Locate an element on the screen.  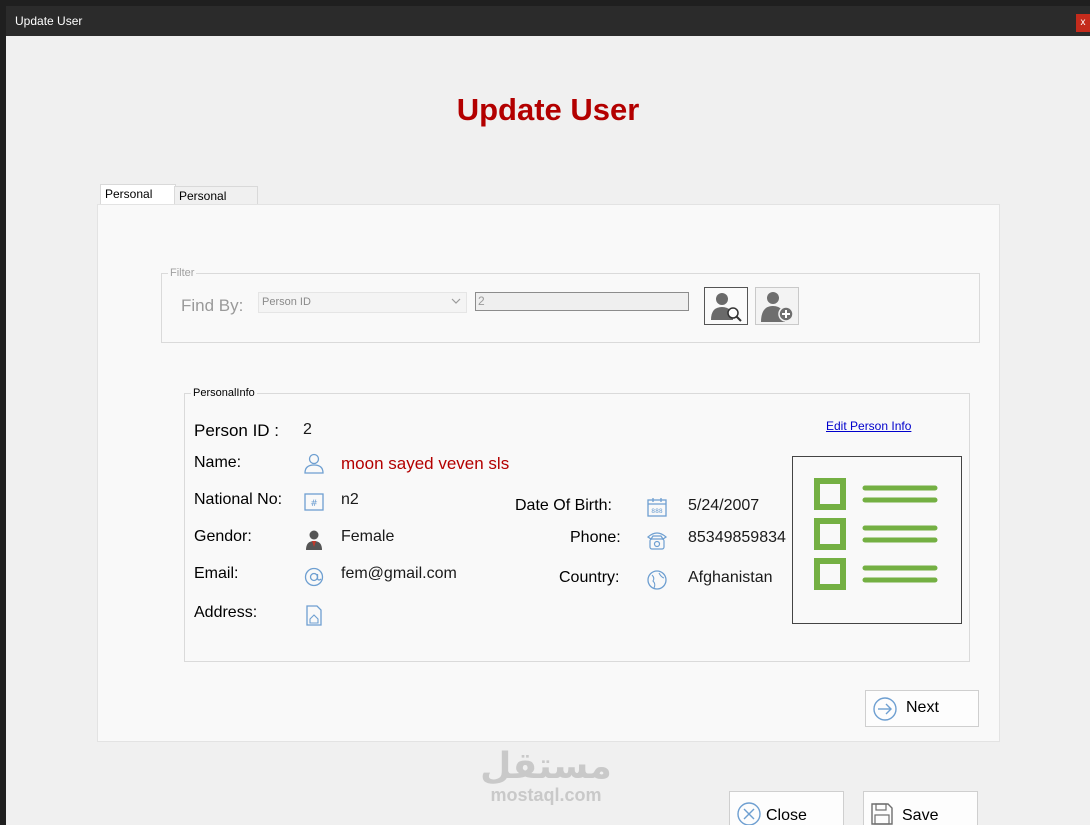
person-picture is located at coordinates (877, 540).